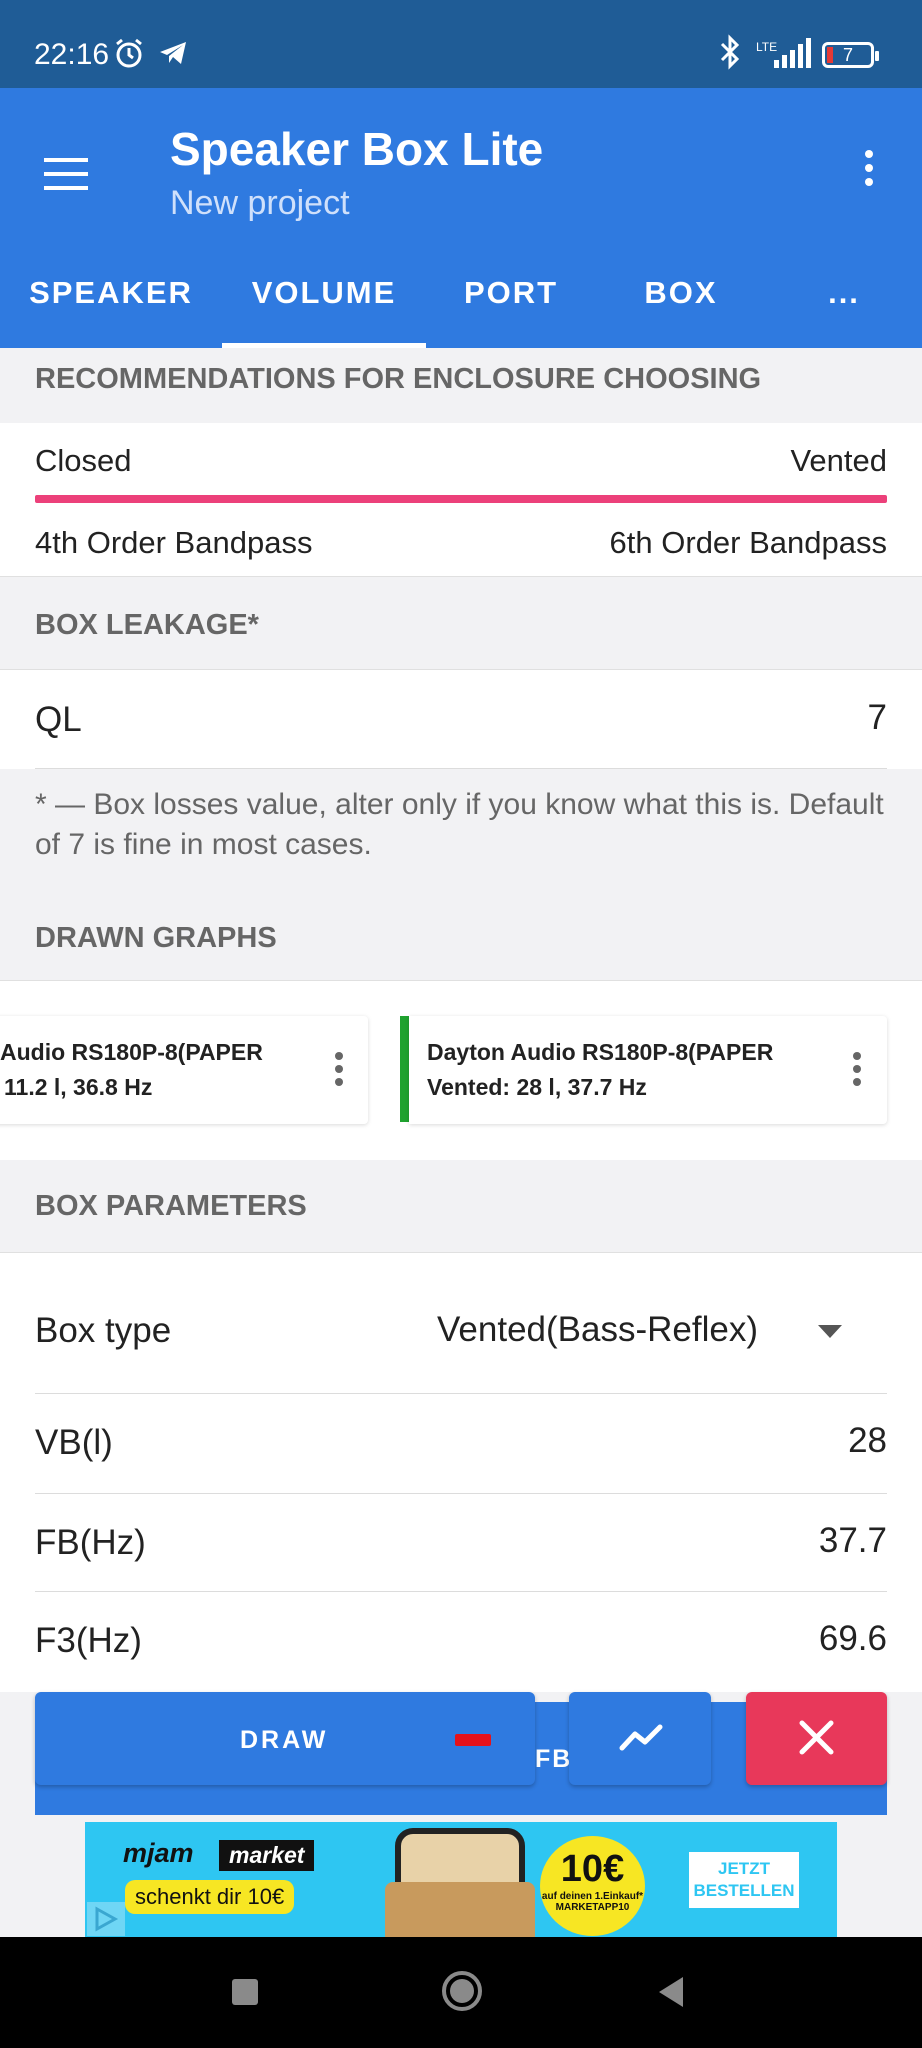 Image resolution: width=922 pixels, height=2048 pixels. What do you see at coordinates (877, 718) in the screenshot?
I see `ql-value: 7` at bounding box center [877, 718].